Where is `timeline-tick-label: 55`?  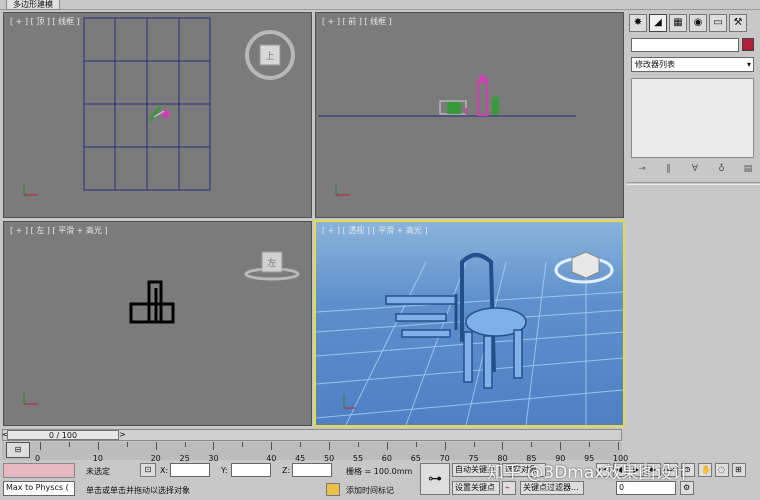
timeline-tick-label: 55 is located at coordinates (358, 458).